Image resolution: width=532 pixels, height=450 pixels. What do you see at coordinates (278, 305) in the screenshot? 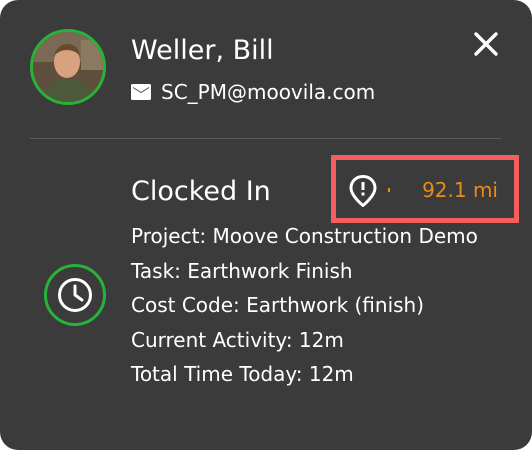
I see `cost-code-line: Cost Code: Earthwork (finish)` at bounding box center [278, 305].